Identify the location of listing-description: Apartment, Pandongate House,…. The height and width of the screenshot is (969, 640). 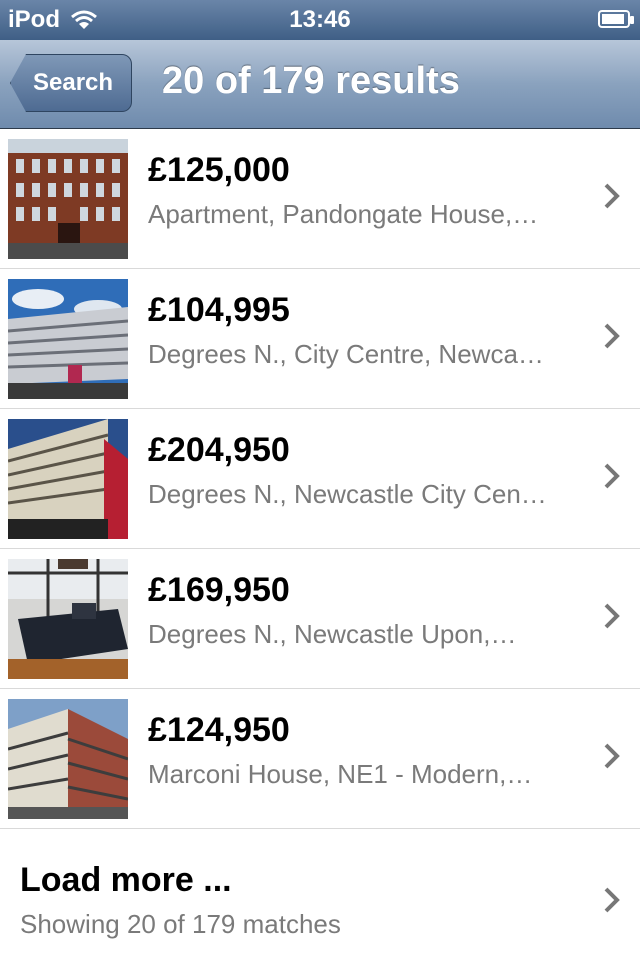
(343, 214).